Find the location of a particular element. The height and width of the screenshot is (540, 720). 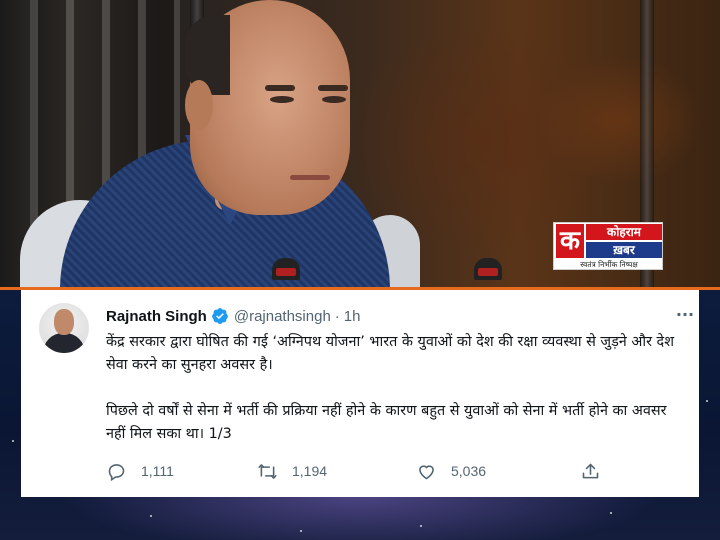

retweet-count: 1,194 is located at coordinates (310, 471).